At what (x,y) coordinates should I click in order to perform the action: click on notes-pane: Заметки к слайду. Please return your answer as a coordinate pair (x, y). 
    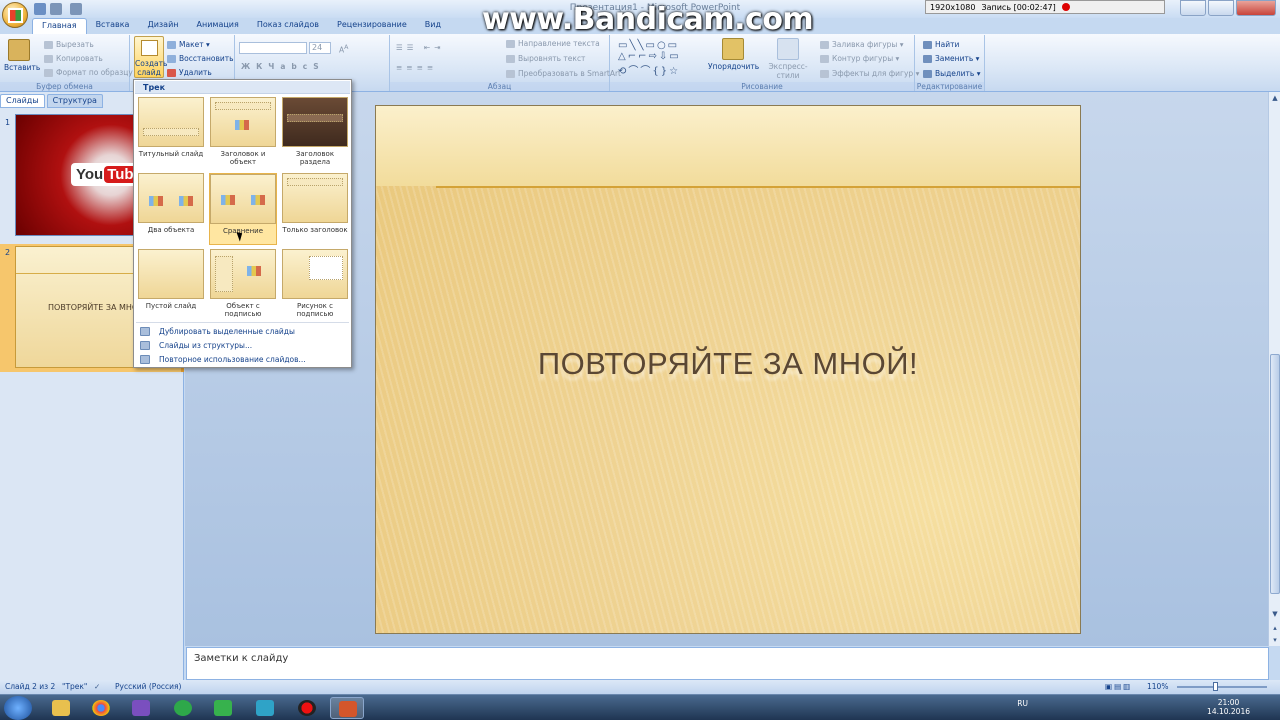
    Looking at the image, I should click on (727, 663).